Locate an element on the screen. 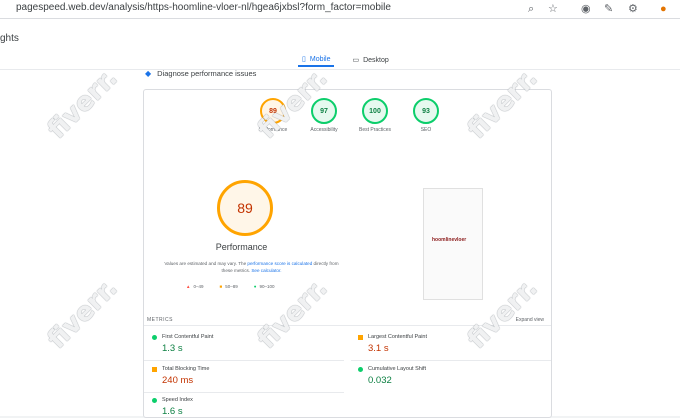 The height and width of the screenshot is (418, 680). square-icon: ■ is located at coordinates (221, 286).